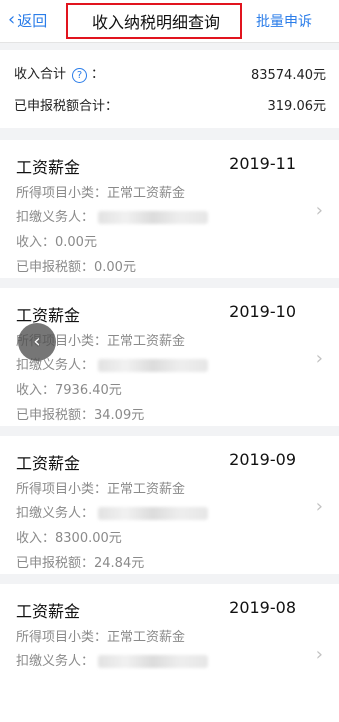 The image size is (339, 722). I want to click on record-tax: 已申报税额：24.84元, so click(80, 563).